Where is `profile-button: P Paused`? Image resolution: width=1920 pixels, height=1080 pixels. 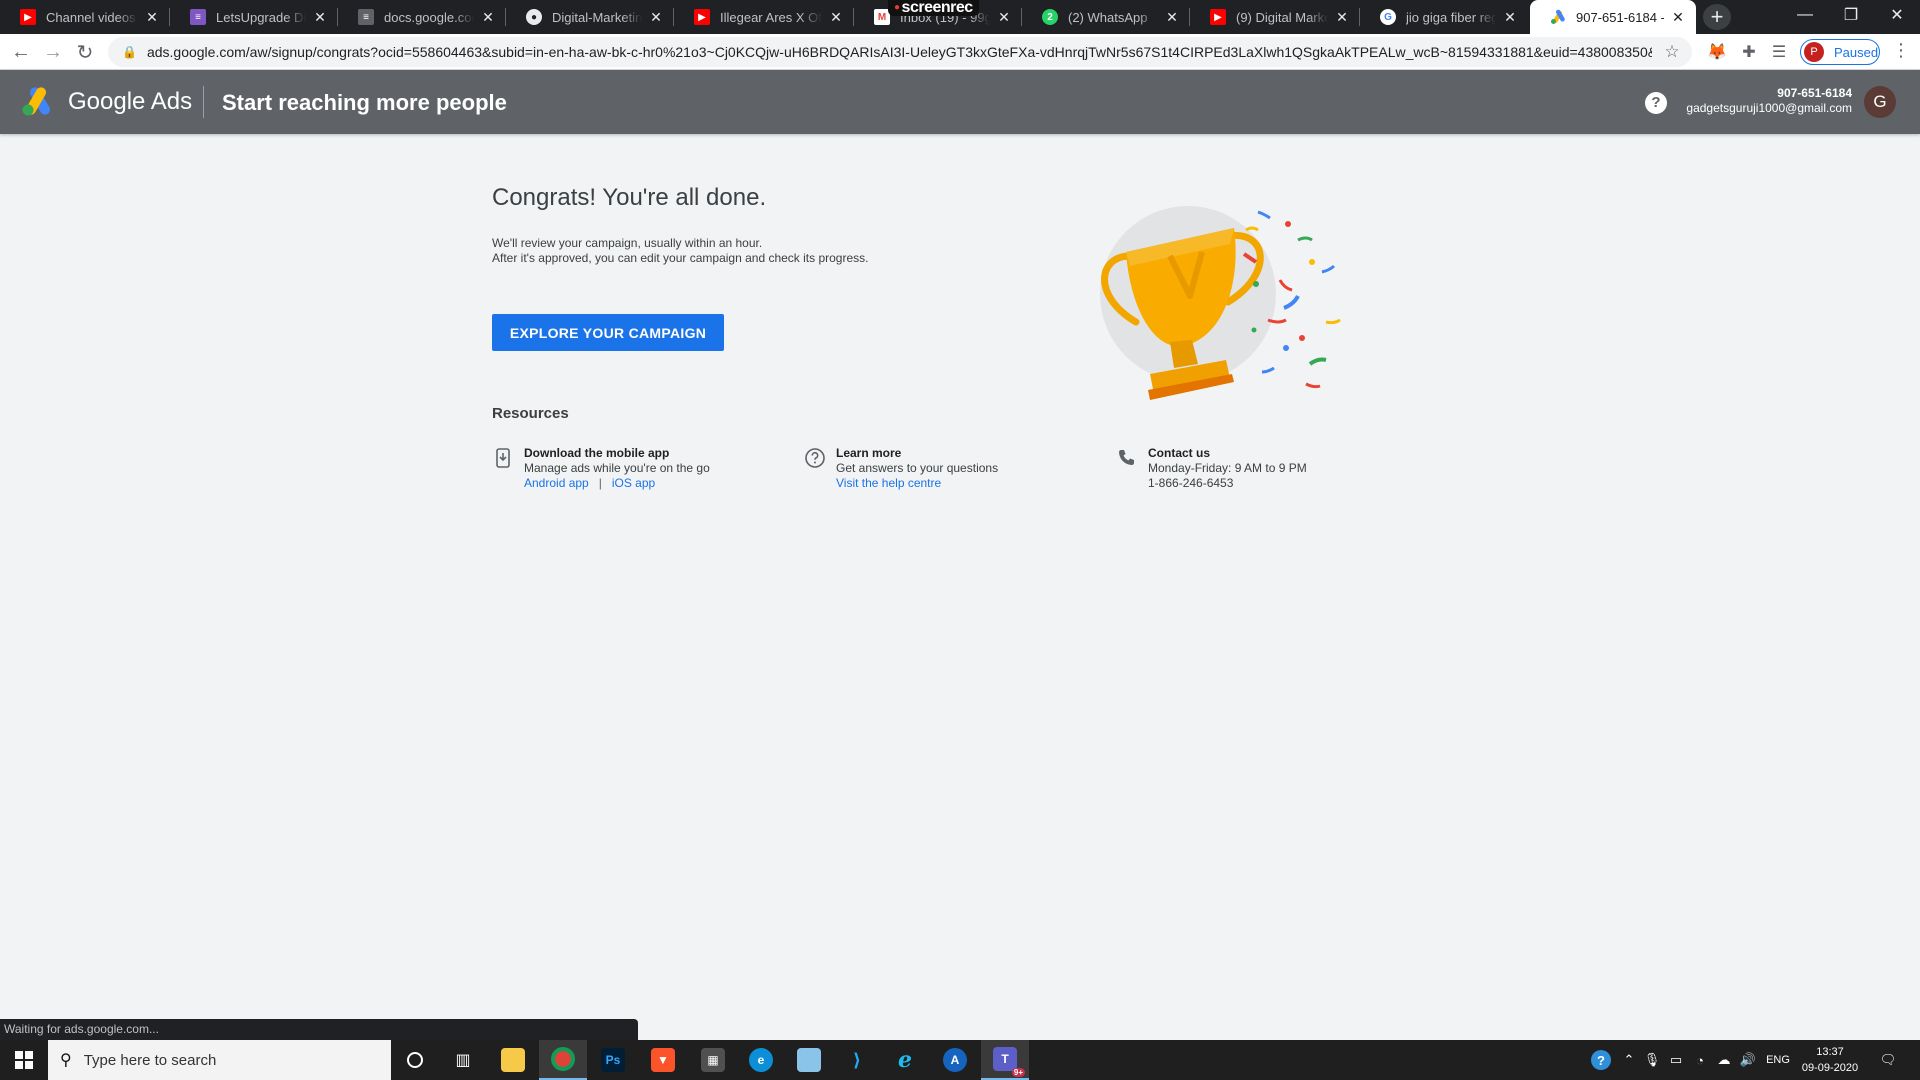
profile-button: P Paused is located at coordinates (1840, 52).